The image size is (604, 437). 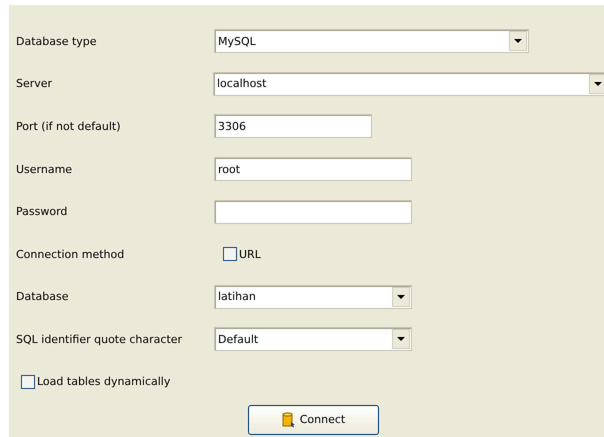 What do you see at coordinates (242, 254) in the screenshot?
I see `url-checkbox: URL` at bounding box center [242, 254].